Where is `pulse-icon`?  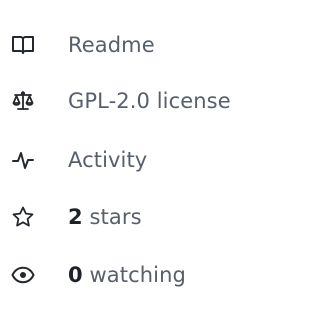 pulse-icon is located at coordinates (23, 160).